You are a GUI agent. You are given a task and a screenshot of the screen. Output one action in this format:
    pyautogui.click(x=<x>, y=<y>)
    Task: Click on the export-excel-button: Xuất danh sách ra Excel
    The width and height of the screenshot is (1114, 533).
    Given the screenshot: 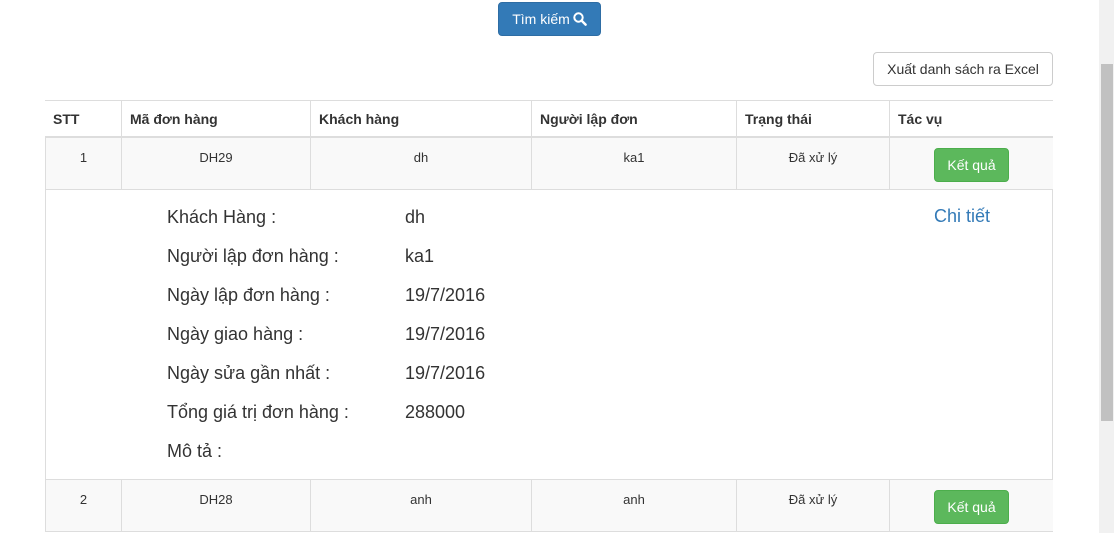 What is the action you would take?
    pyautogui.click(x=963, y=69)
    